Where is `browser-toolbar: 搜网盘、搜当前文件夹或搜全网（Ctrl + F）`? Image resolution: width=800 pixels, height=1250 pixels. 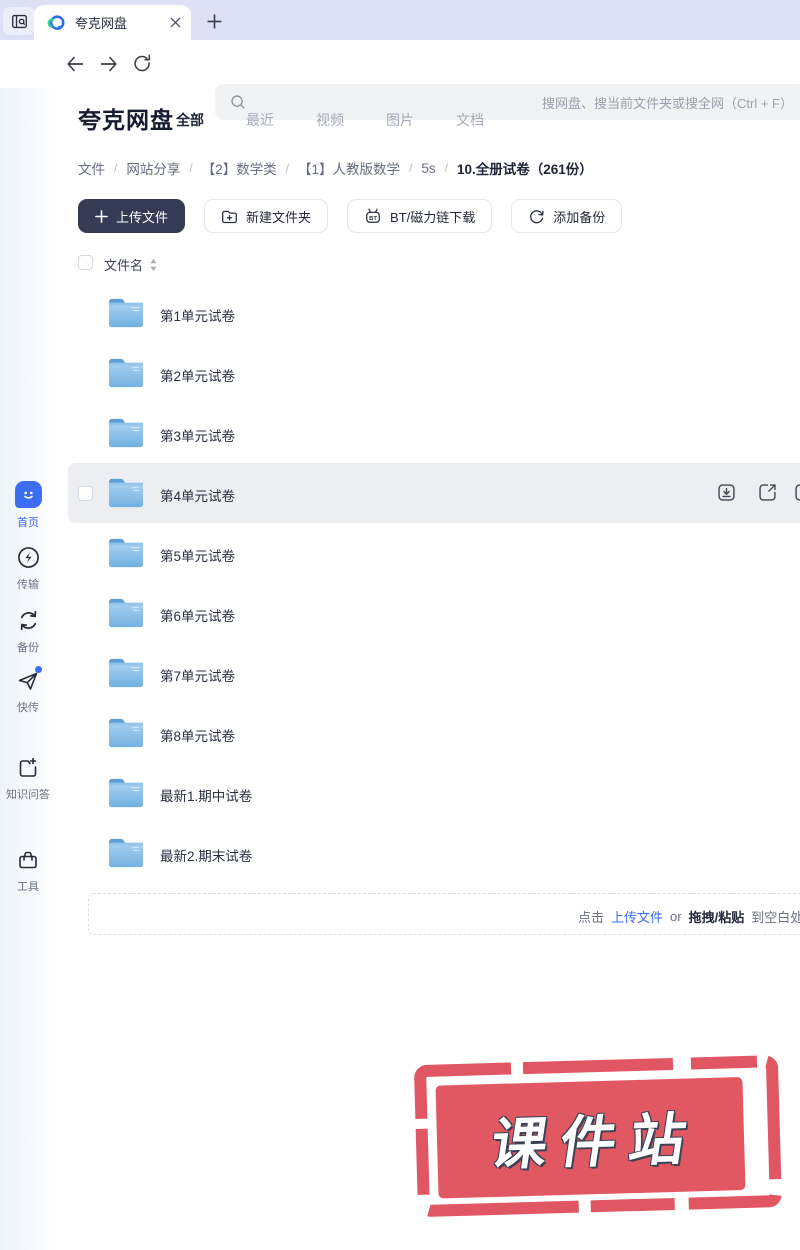
browser-toolbar: 搜网盘、搜当前文件夹或搜全网（Ctrl + F） is located at coordinates (400, 80).